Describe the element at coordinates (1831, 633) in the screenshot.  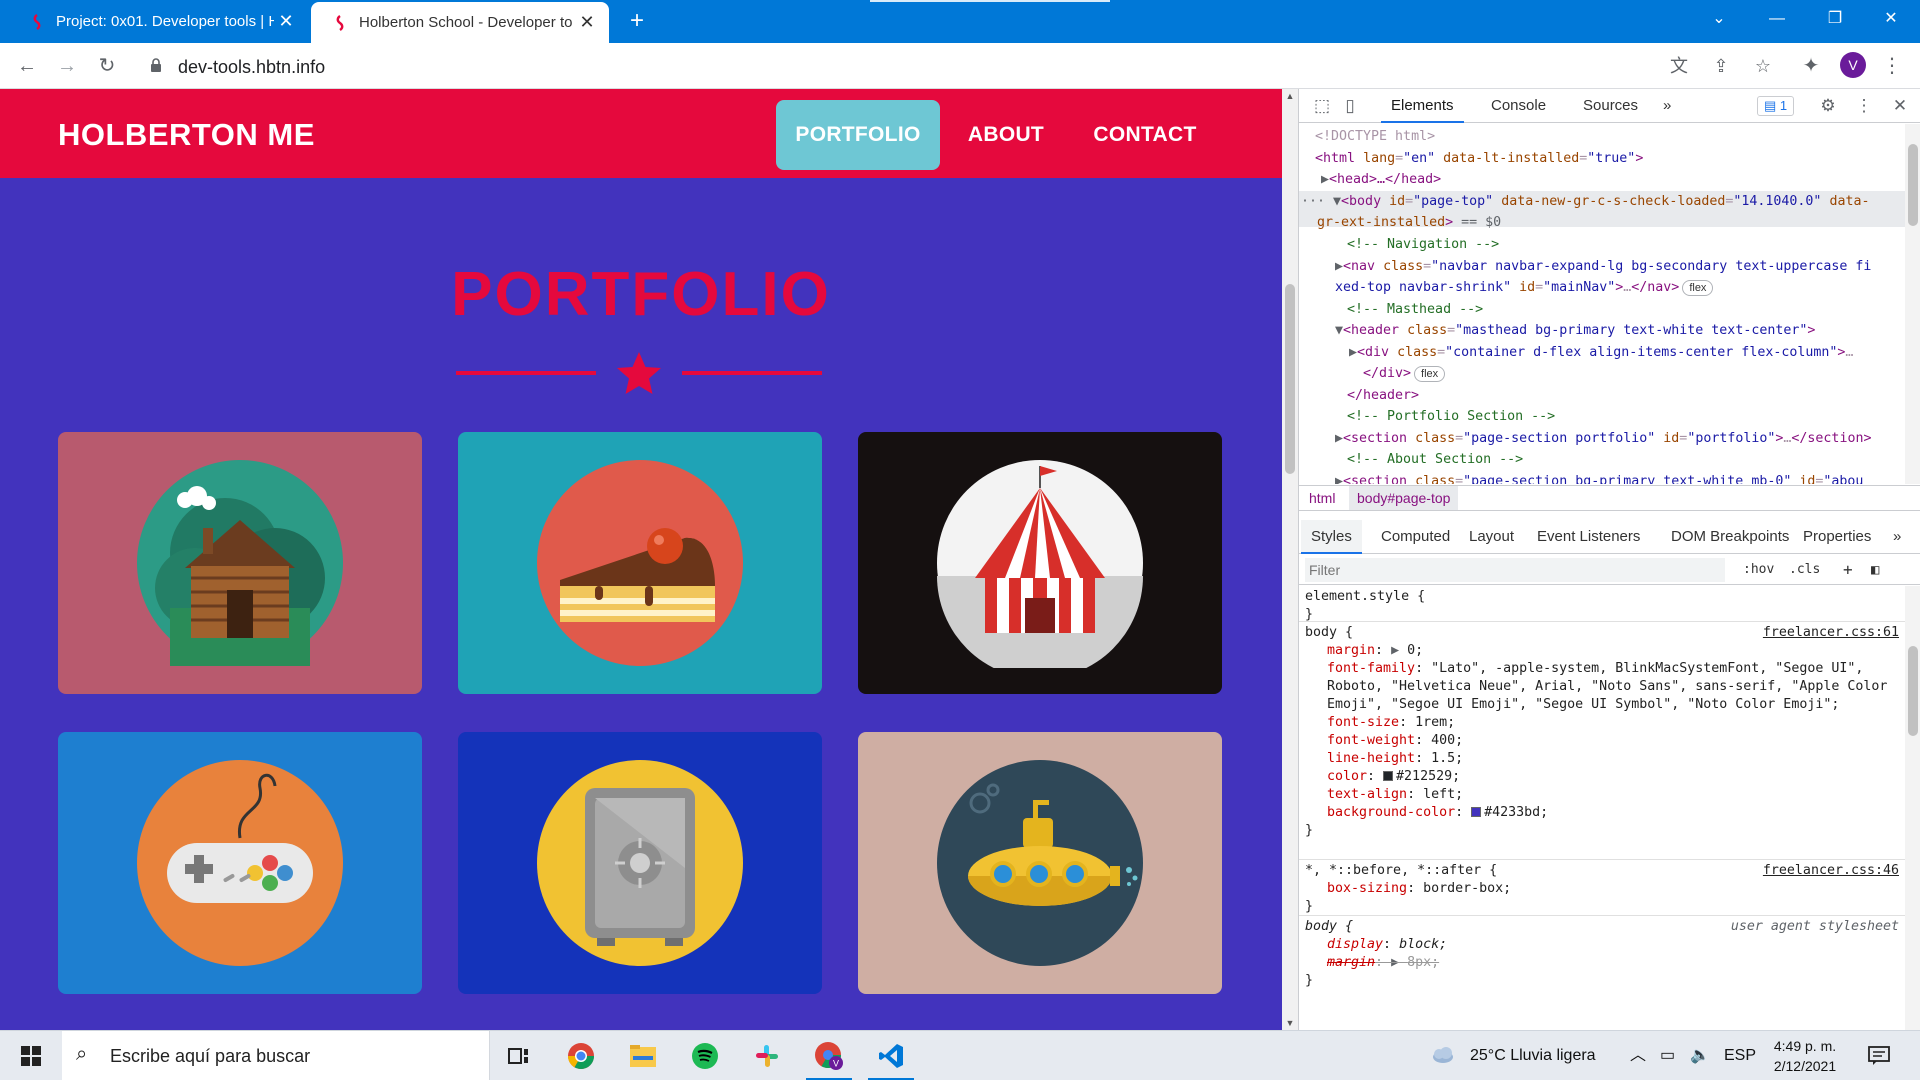
I see `rule-source-link: freelancer.css:61` at that location.